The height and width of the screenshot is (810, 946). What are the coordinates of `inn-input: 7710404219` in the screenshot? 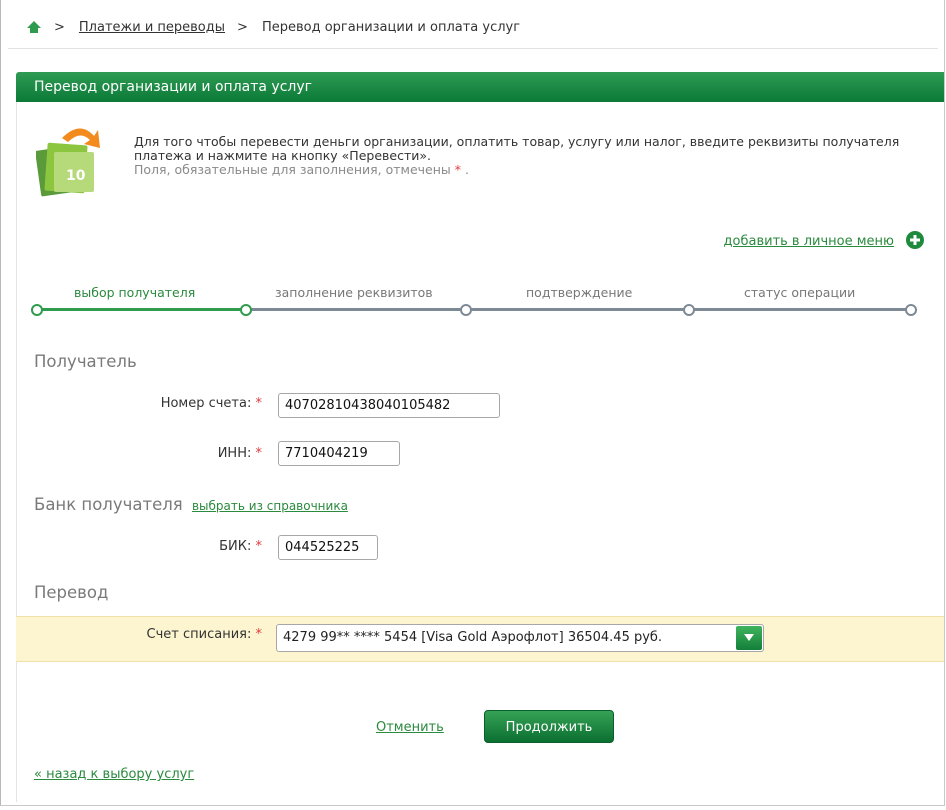 It's located at (339, 453).